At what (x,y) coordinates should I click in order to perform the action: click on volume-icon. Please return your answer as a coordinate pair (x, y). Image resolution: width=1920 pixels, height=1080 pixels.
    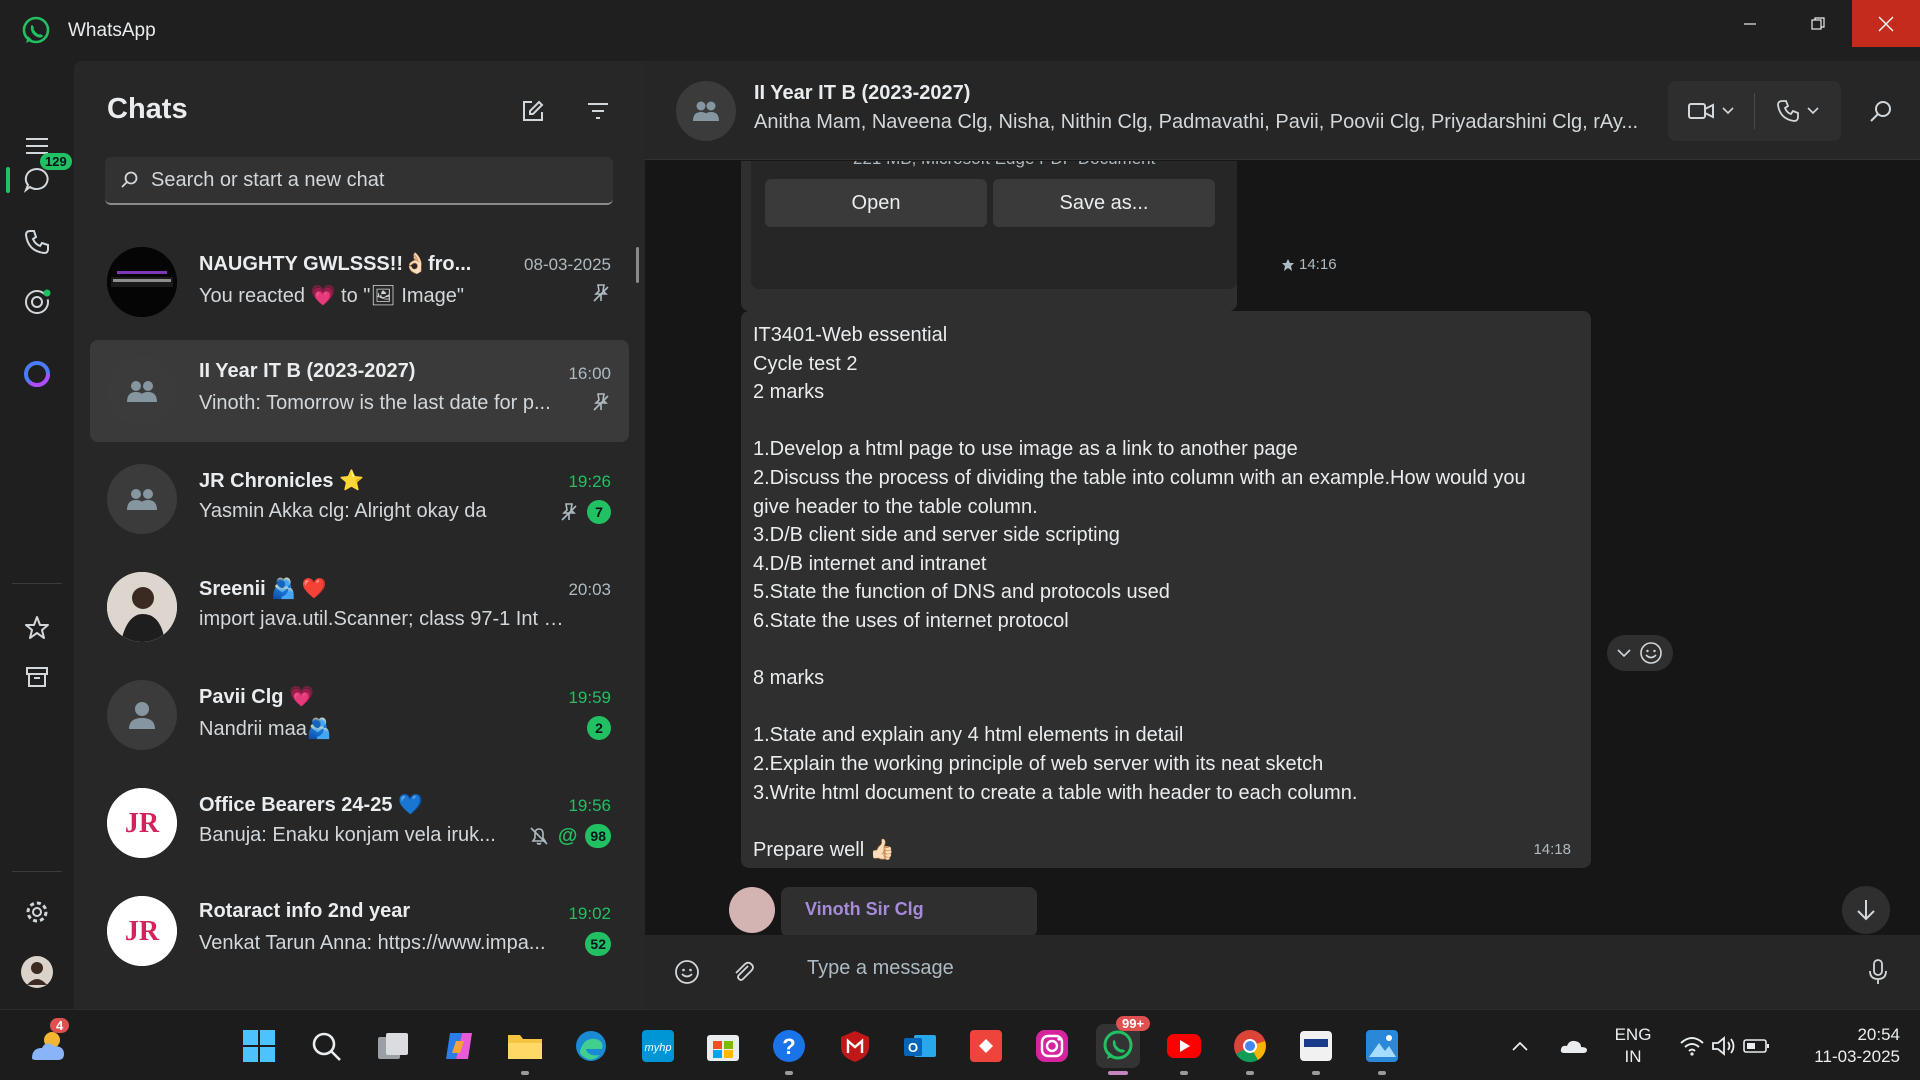
    Looking at the image, I should click on (1723, 1046).